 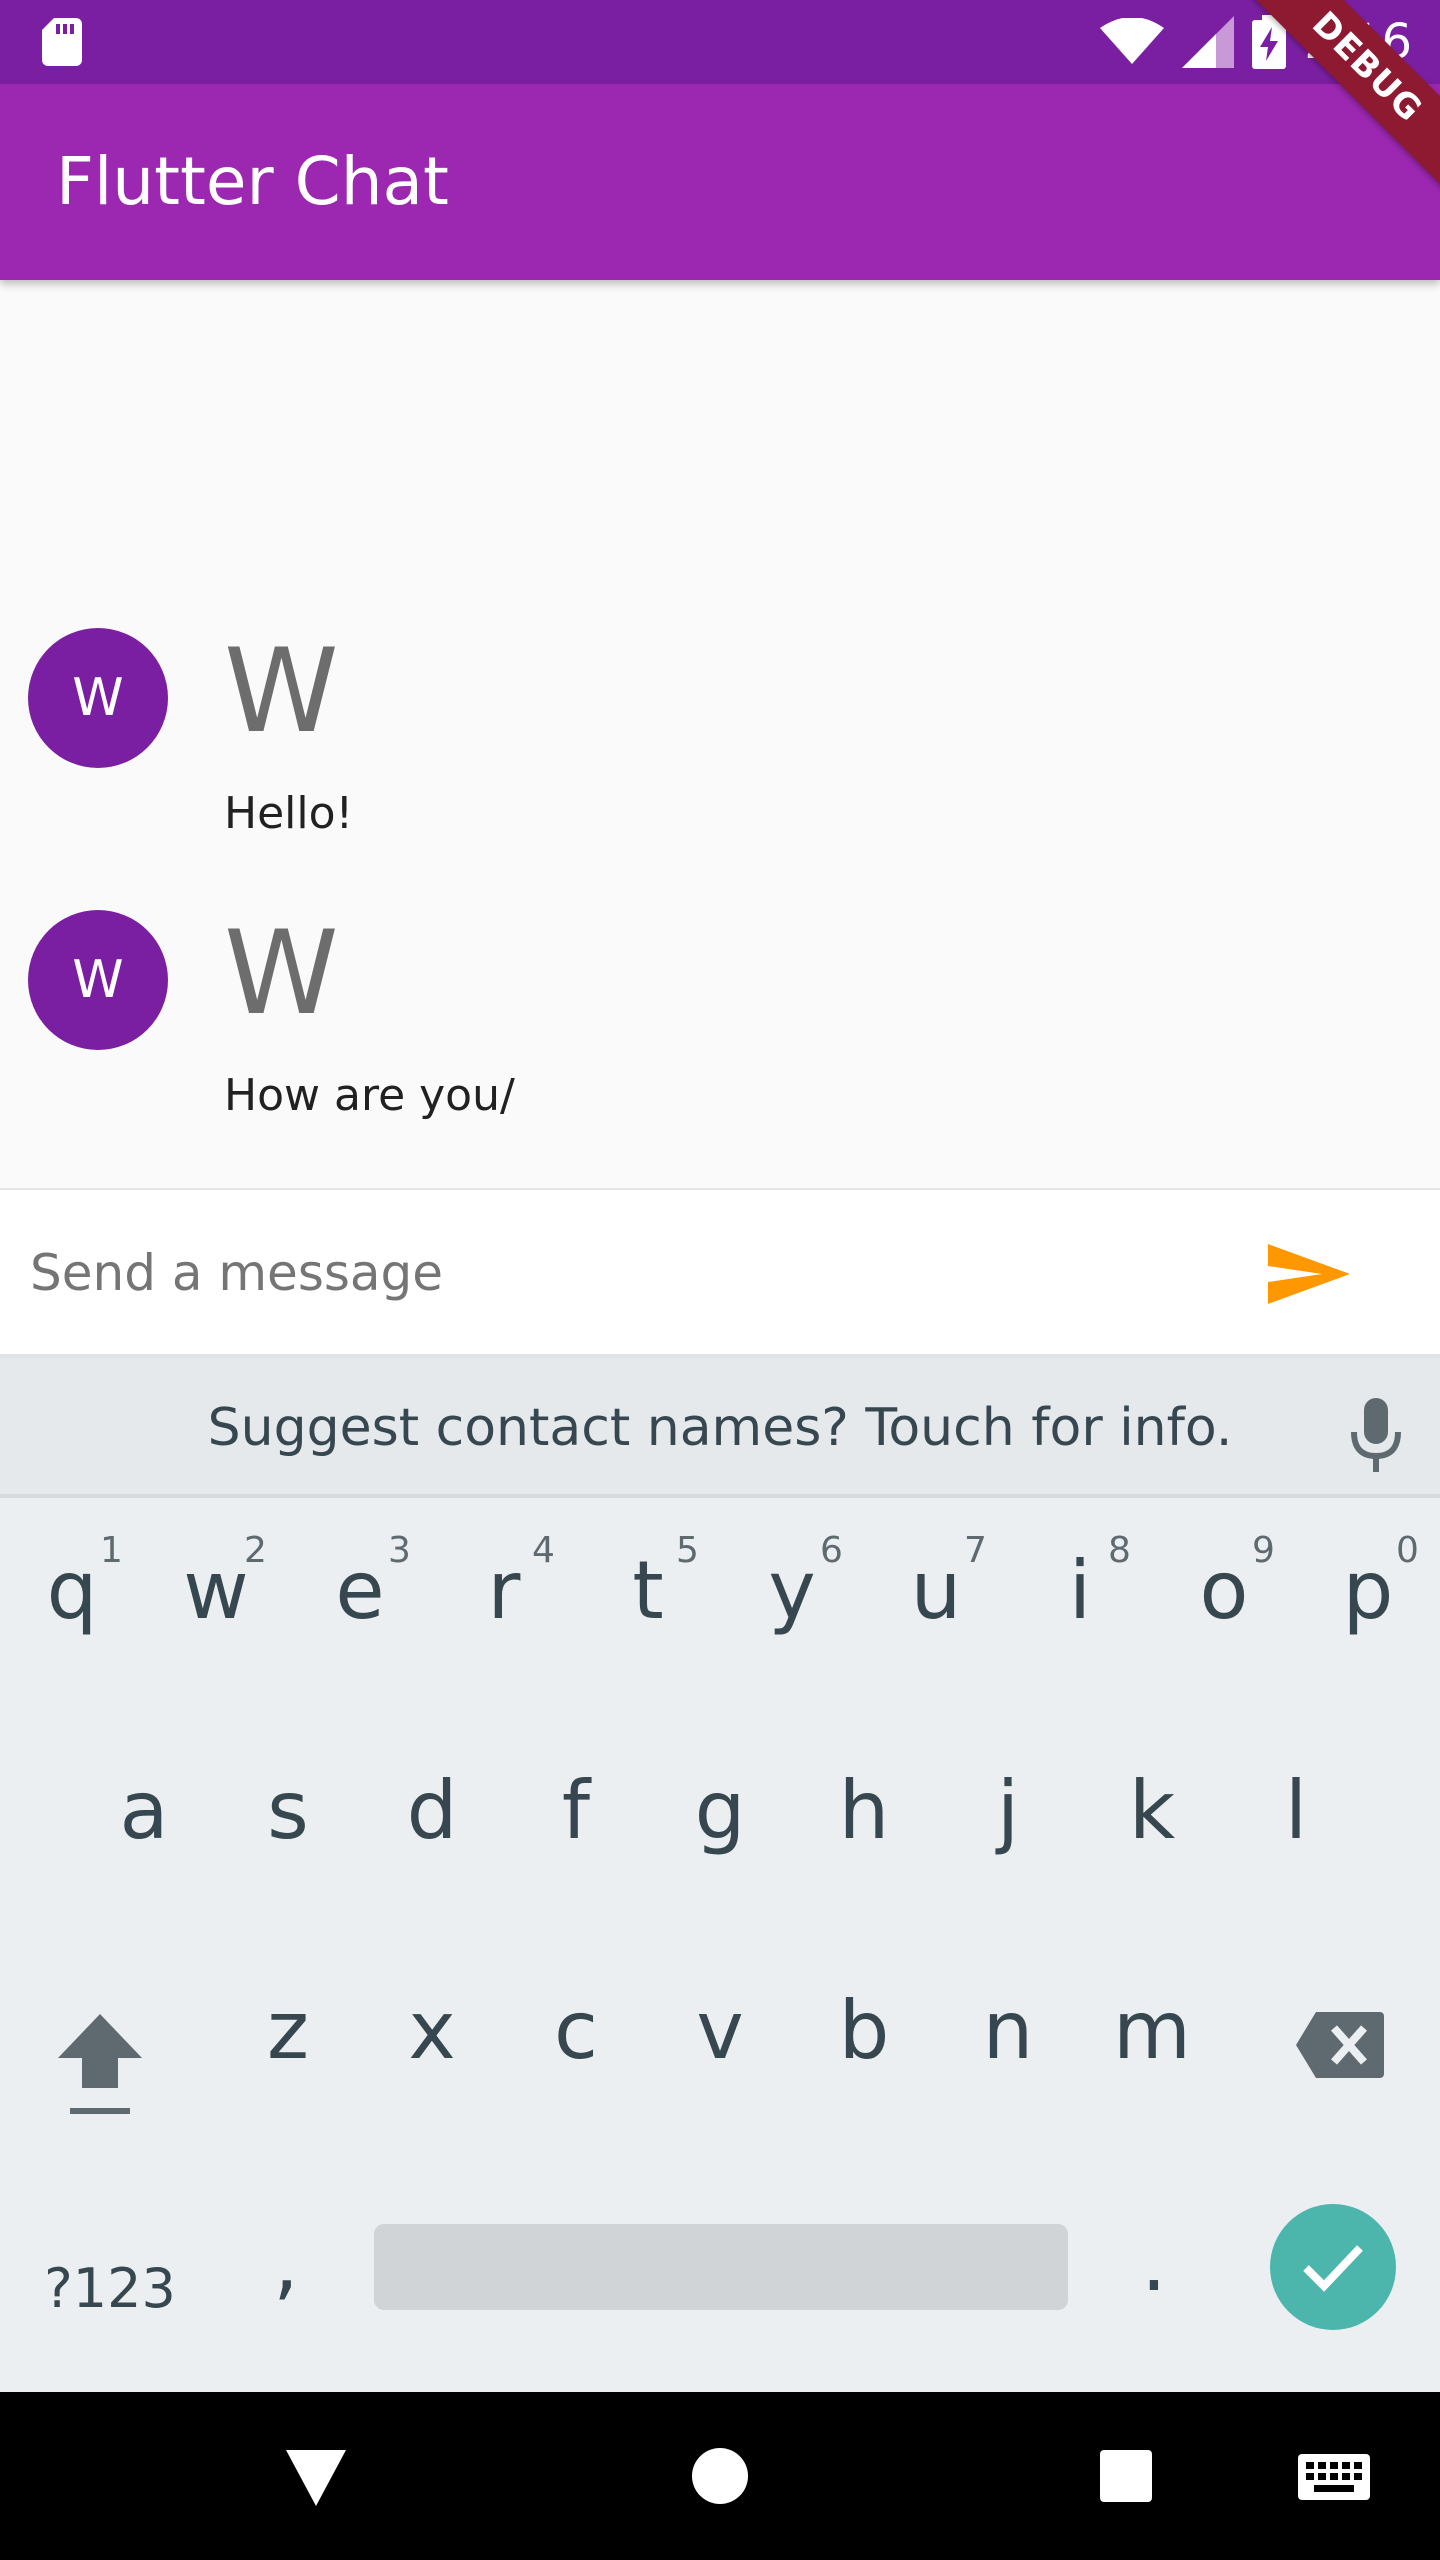 I want to click on list-item: W W How are you/, so click(x=720, y=1038).